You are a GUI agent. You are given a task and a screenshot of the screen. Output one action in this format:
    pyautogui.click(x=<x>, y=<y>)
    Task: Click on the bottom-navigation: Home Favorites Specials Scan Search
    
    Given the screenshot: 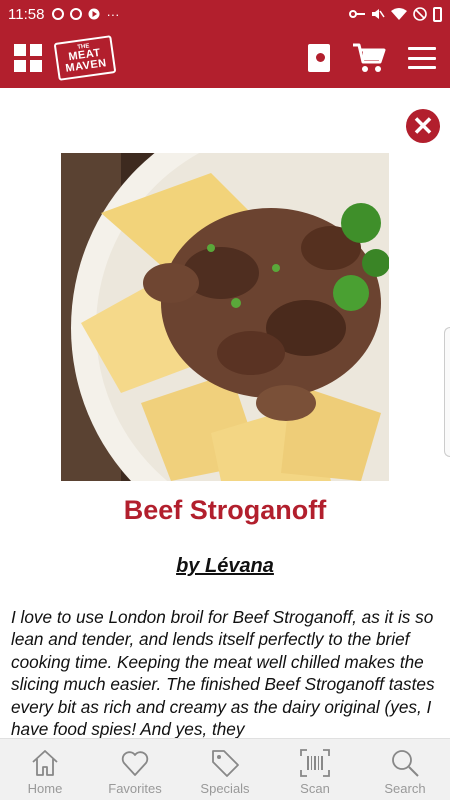 What is the action you would take?
    pyautogui.click(x=225, y=769)
    